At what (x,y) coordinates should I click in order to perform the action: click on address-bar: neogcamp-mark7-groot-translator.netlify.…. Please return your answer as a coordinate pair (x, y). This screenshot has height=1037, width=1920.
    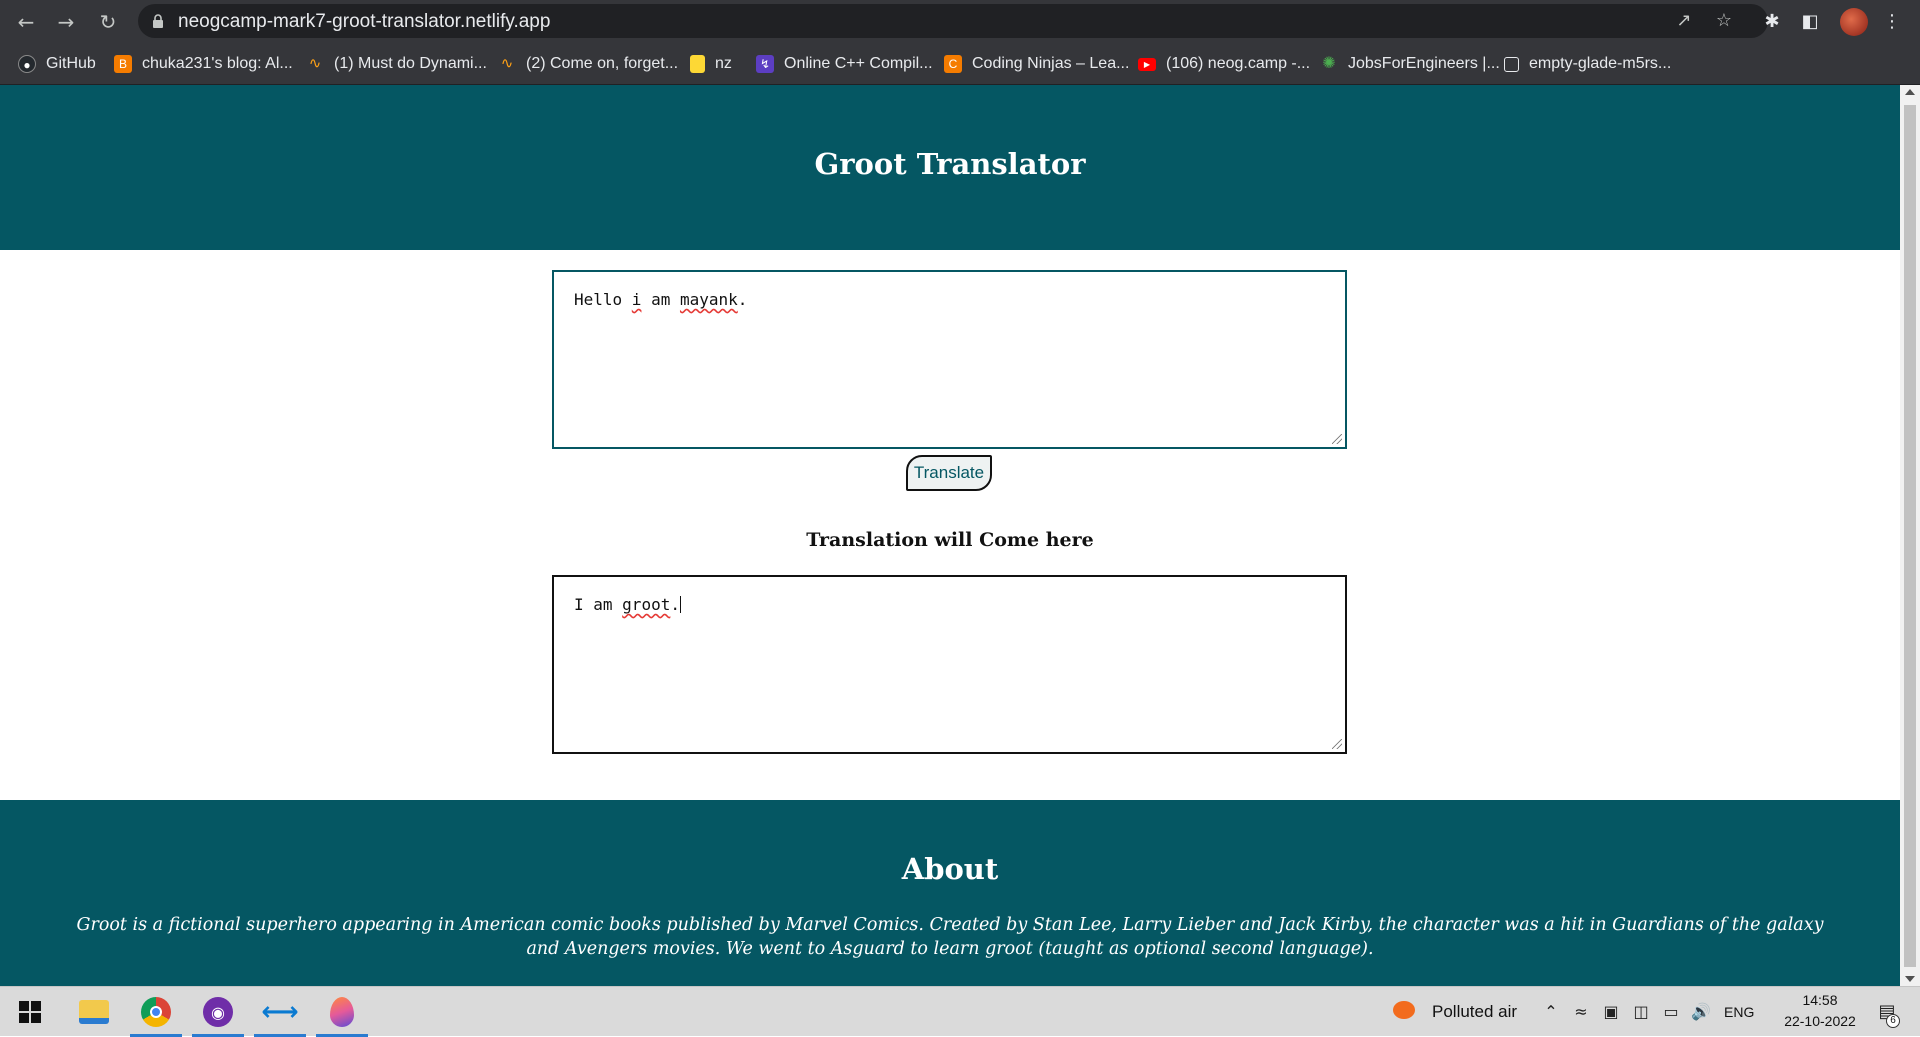
    Looking at the image, I should click on (953, 21).